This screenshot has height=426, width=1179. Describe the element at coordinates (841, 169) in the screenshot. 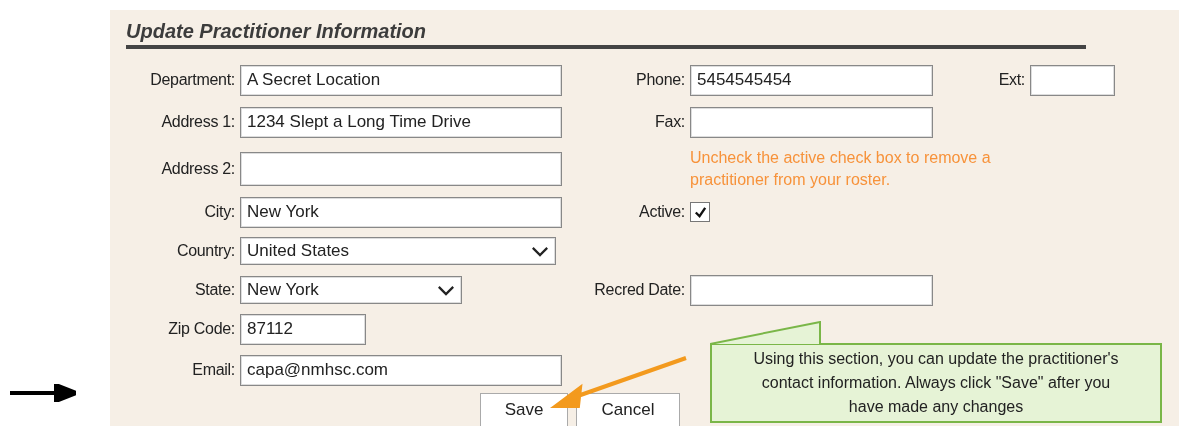

I see `hint-text: Uncheck the active check box to remove a practitioner from your roster.` at that location.